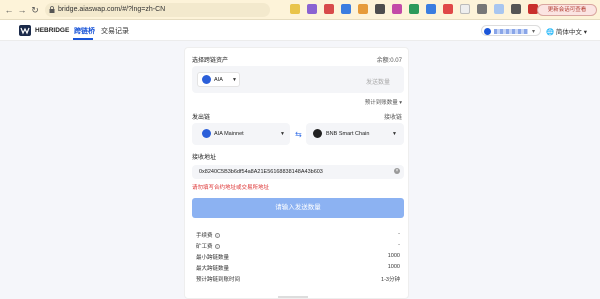  What do you see at coordinates (298, 208) in the screenshot?
I see `submit-button: 请输入发送数量` at bounding box center [298, 208].